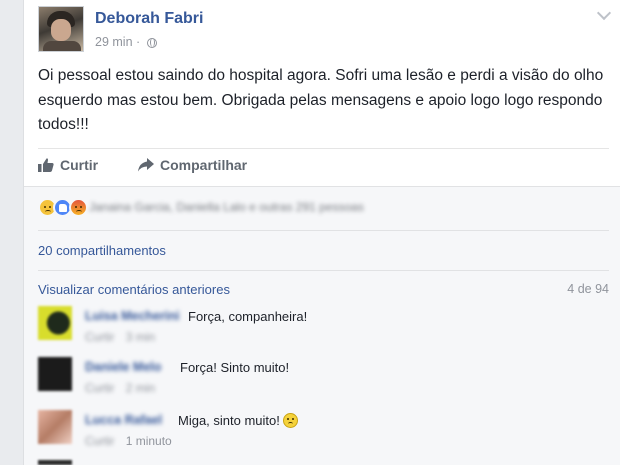 Image resolution: width=620 pixels, height=465 pixels. What do you see at coordinates (102, 250) in the screenshot?
I see `shares-count-link: 20 compartilhamentos` at bounding box center [102, 250].